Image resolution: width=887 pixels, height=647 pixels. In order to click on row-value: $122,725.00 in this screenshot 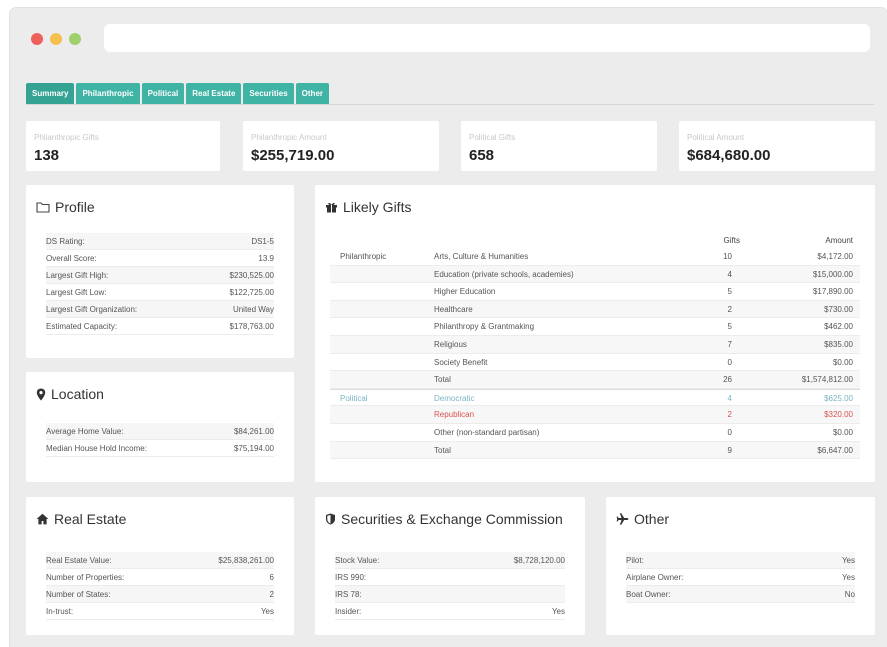, I will do `click(252, 292)`.